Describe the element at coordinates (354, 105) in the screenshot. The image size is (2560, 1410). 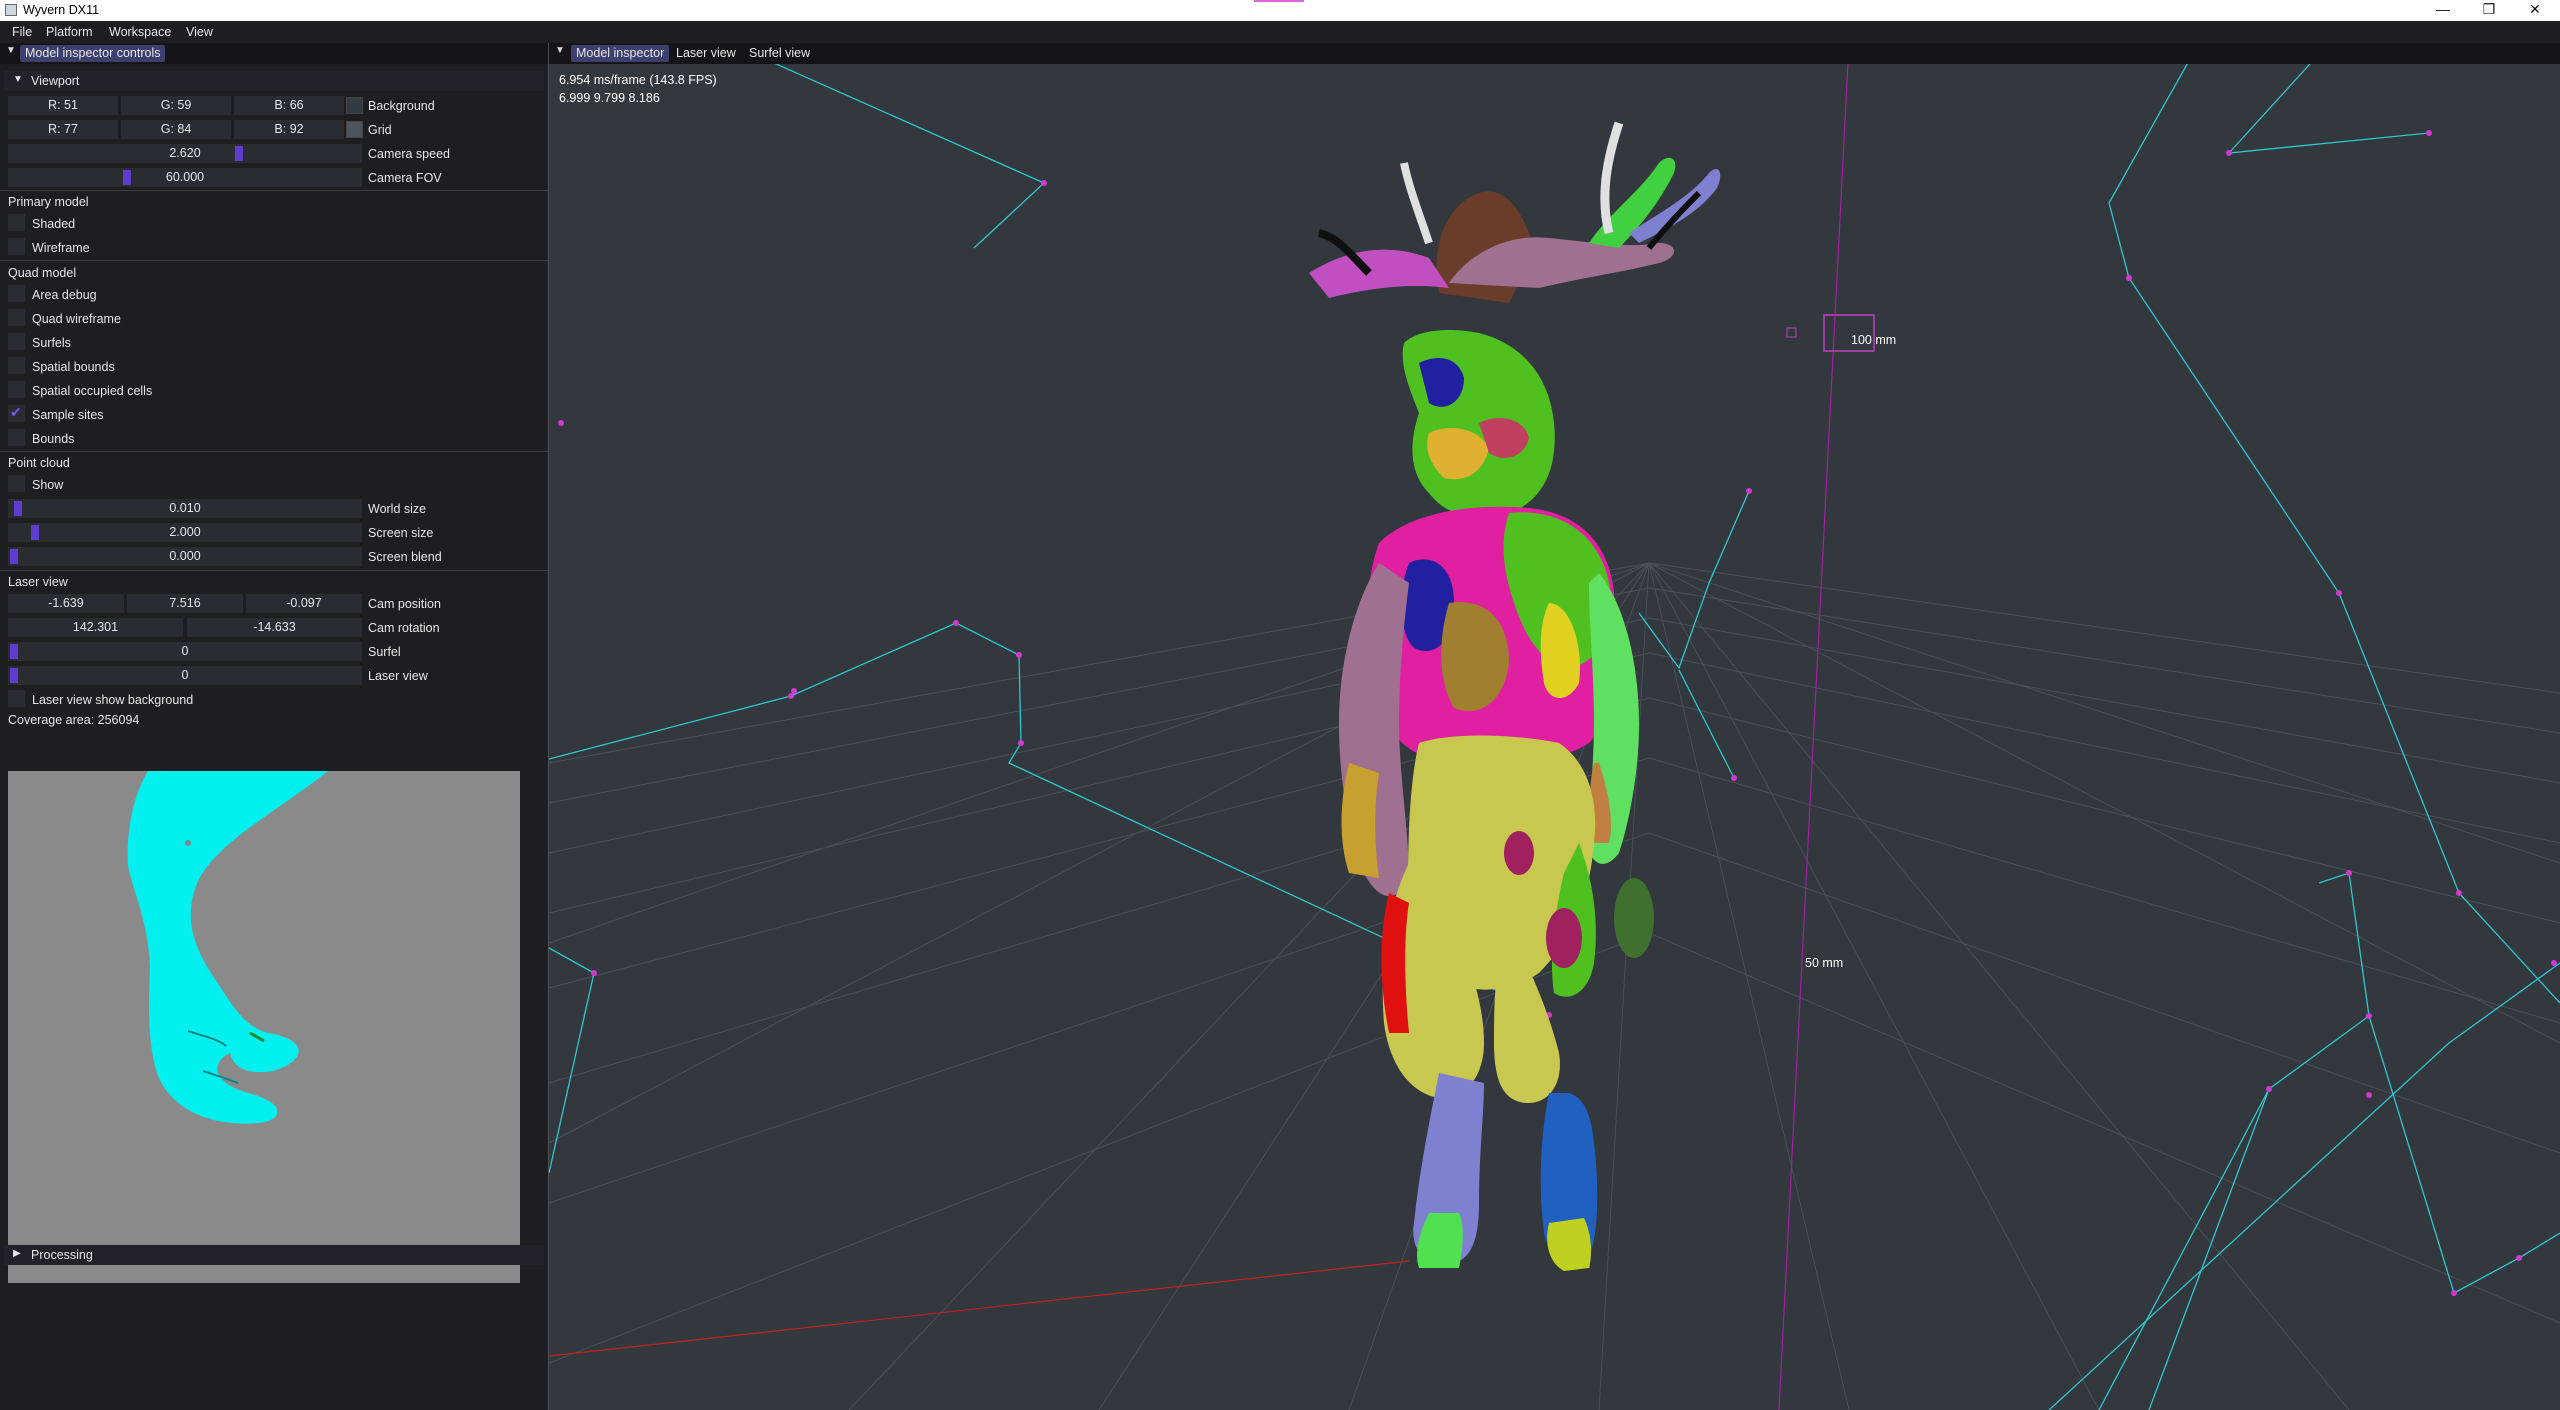
I see `background-color-swatch` at that location.